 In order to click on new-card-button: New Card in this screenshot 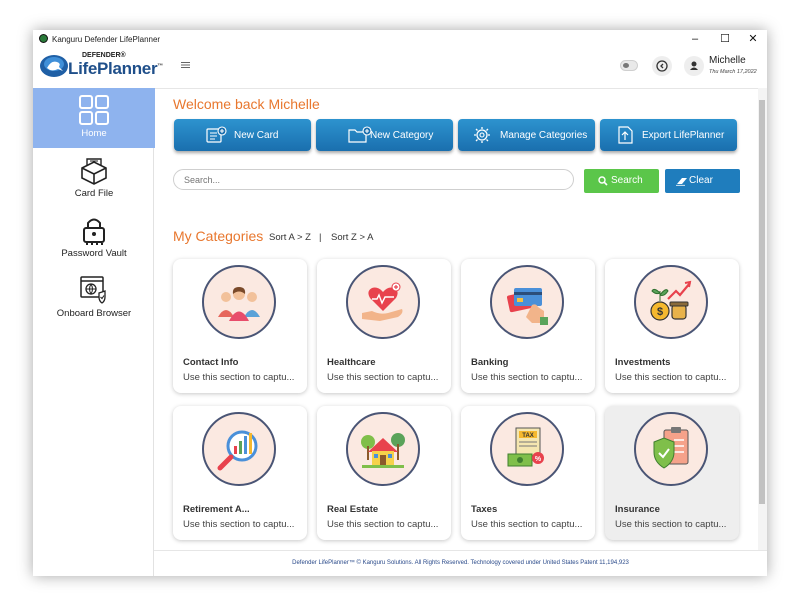, I will do `click(242, 135)`.